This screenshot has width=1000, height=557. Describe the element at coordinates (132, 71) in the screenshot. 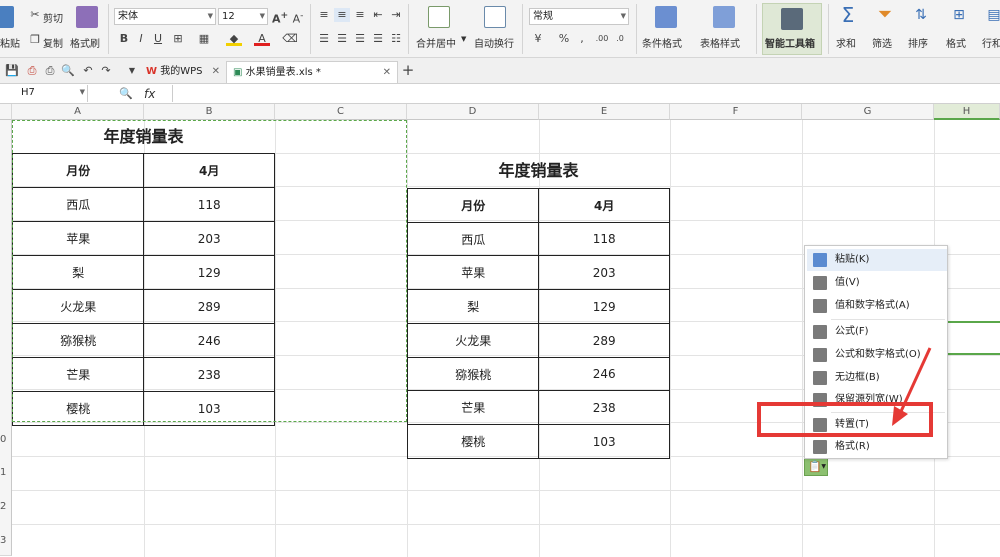

I see `quick-access-menu-icon: ▼` at that location.